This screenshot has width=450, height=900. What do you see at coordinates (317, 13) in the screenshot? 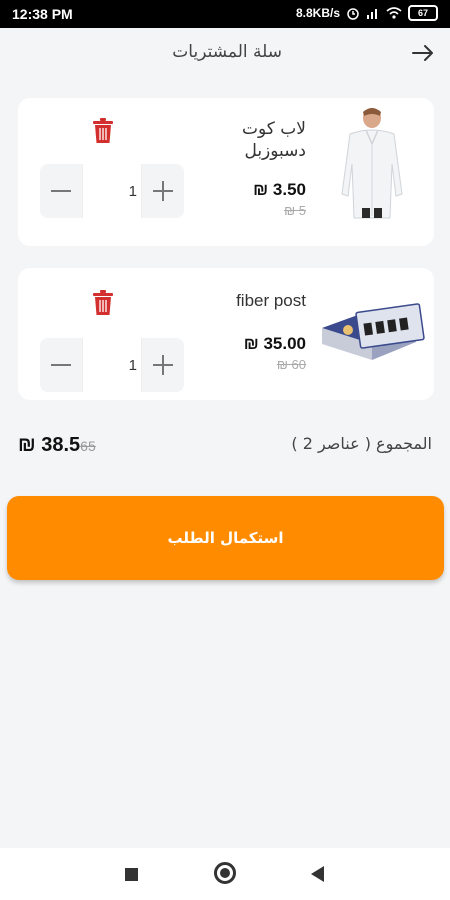
I see `network-speed: 8.8KB/s` at bounding box center [317, 13].